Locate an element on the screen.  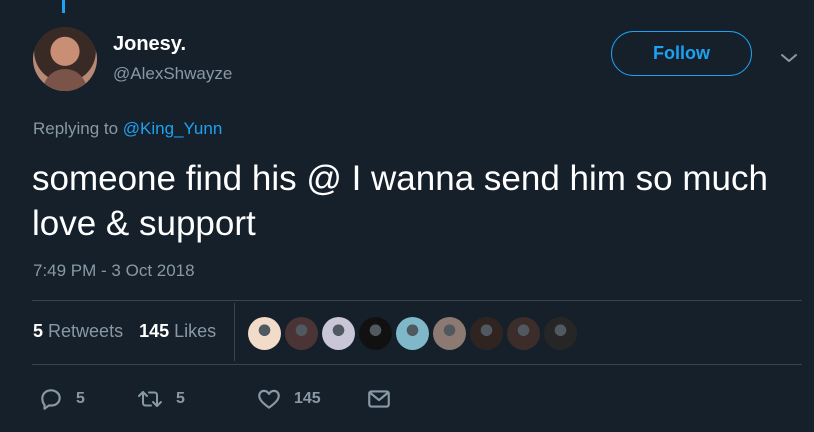
retweet-icon is located at coordinates (150, 399).